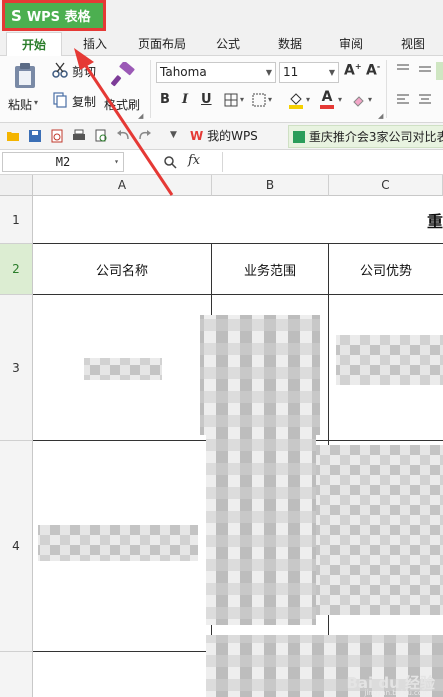 The image size is (443, 697). What do you see at coordinates (439, 71) in the screenshot?
I see `align-bottom-button` at bounding box center [439, 71].